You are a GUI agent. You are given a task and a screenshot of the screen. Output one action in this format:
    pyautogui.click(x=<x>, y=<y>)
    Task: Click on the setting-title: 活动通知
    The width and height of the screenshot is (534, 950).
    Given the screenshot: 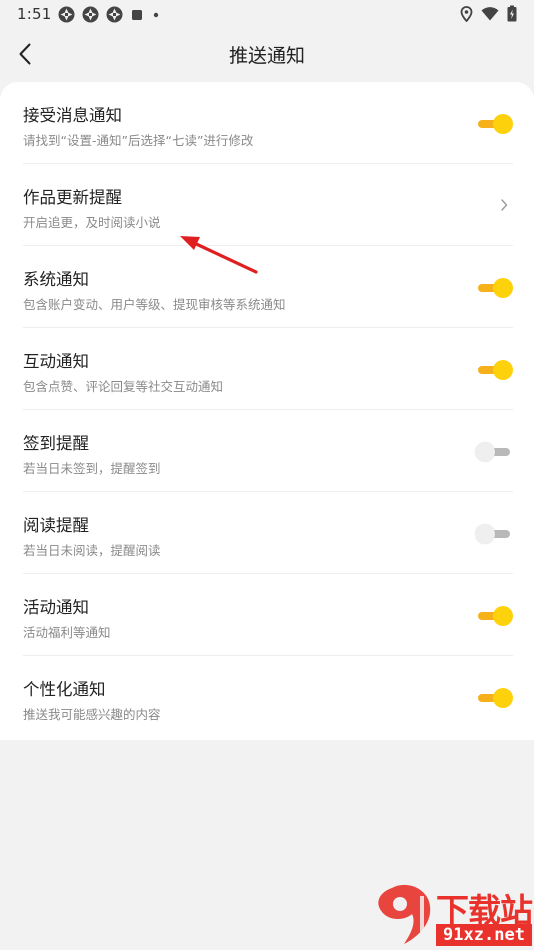 What is the action you would take?
    pyautogui.click(x=56, y=607)
    